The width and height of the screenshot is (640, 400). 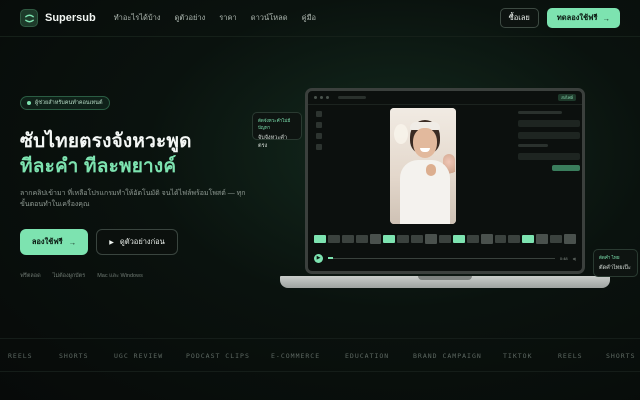 What do you see at coordinates (441, 258) in the screenshot?
I see `playback-progress` at bounding box center [441, 258].